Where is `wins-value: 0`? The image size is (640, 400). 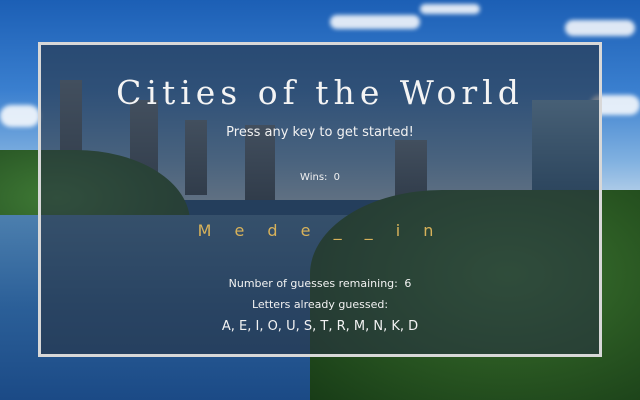
wins-value: 0 is located at coordinates (336, 177).